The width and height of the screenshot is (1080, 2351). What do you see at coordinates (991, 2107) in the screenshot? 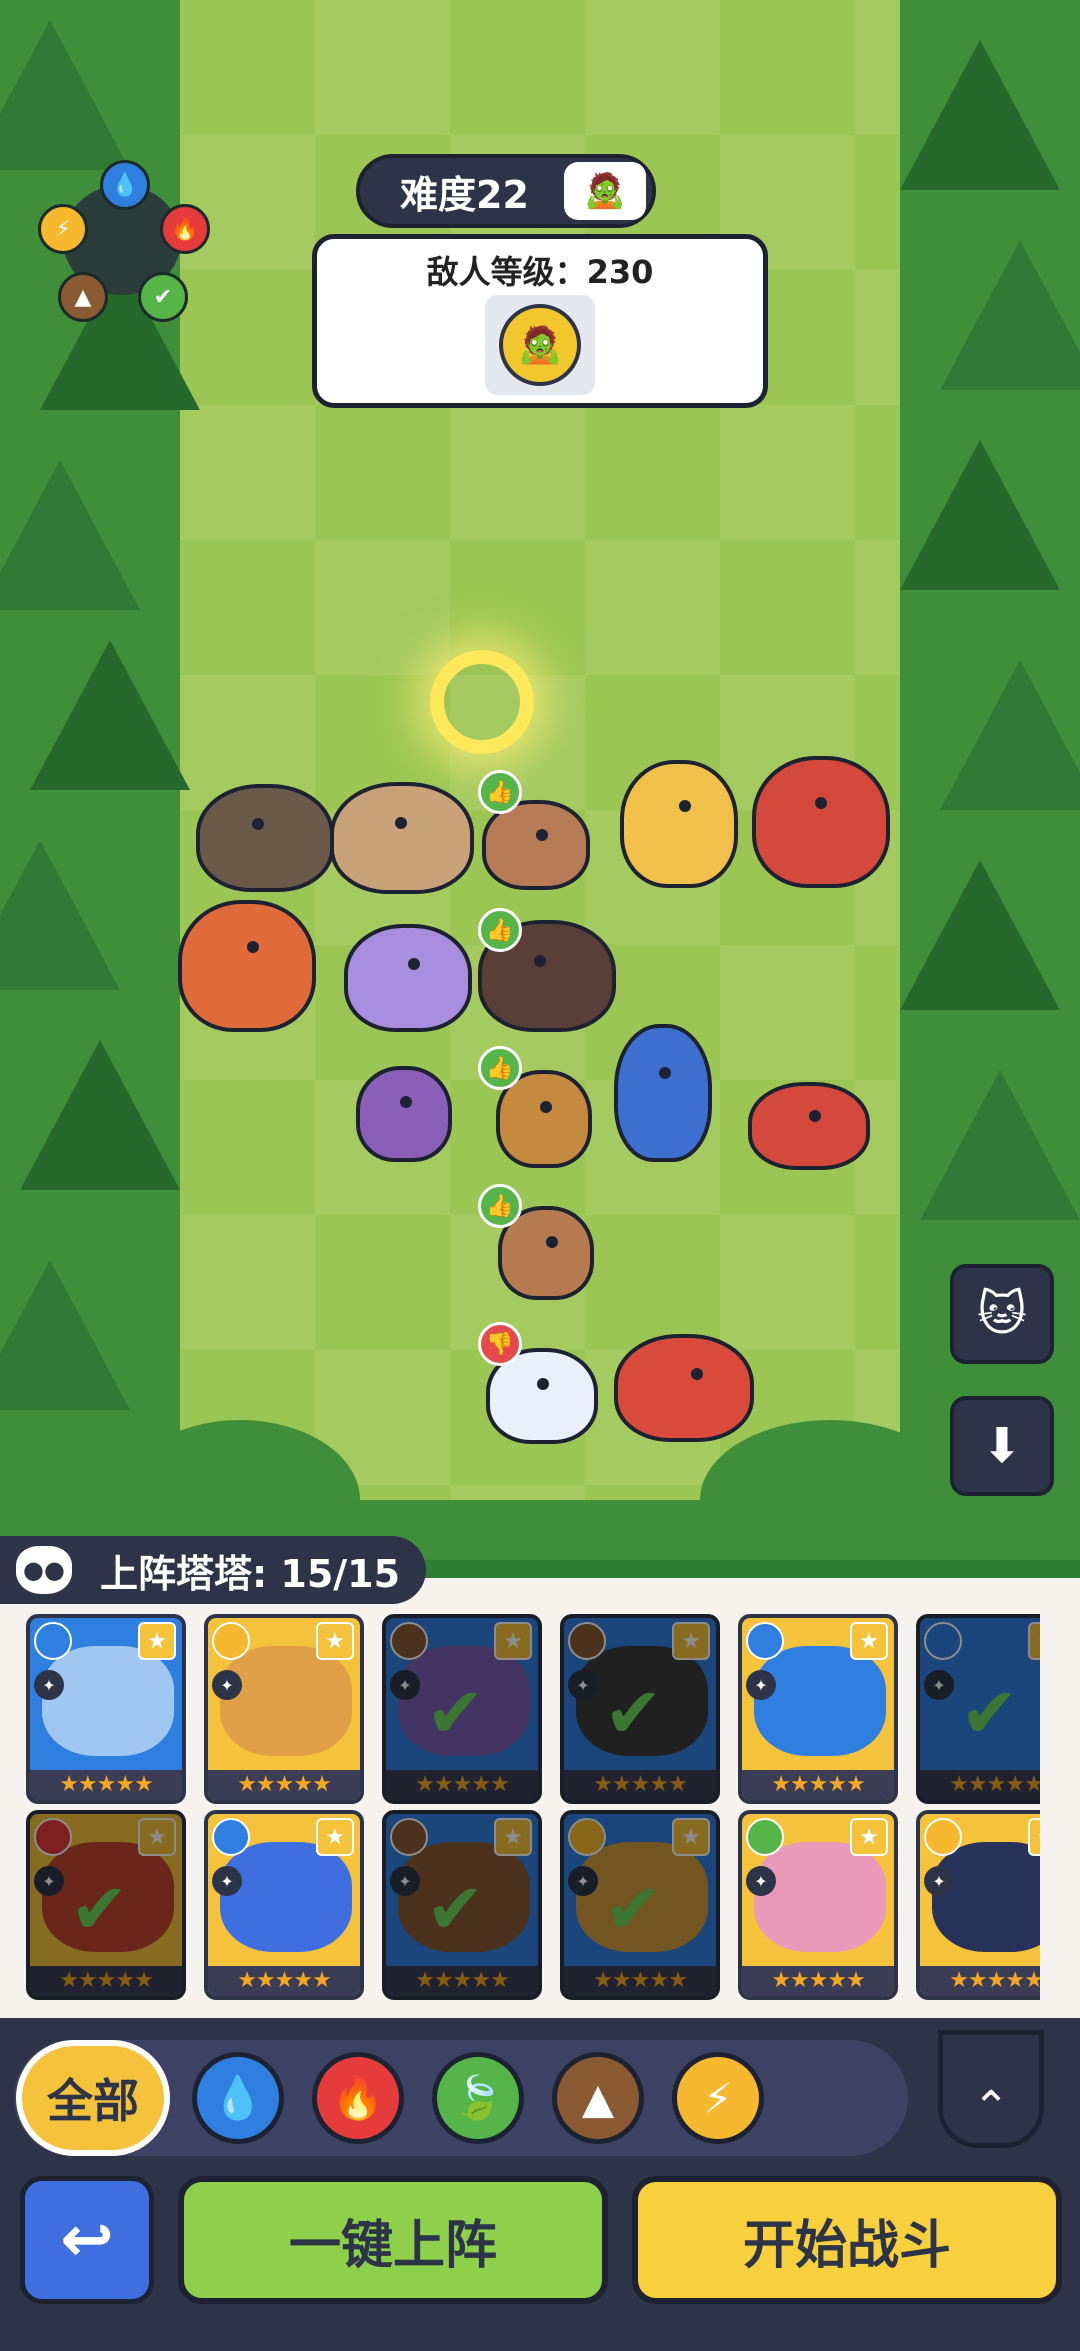
I see `chevron-up-icon: ⌃` at bounding box center [991, 2107].